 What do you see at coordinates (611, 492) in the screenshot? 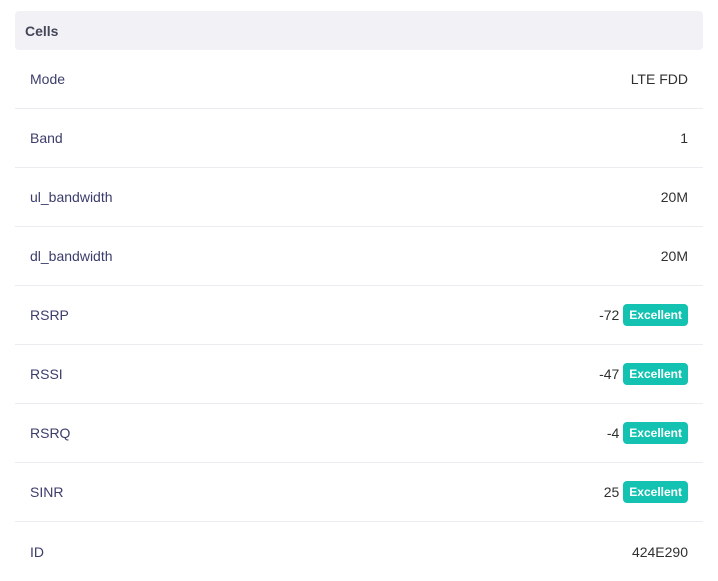
I see `row-value: 25` at bounding box center [611, 492].